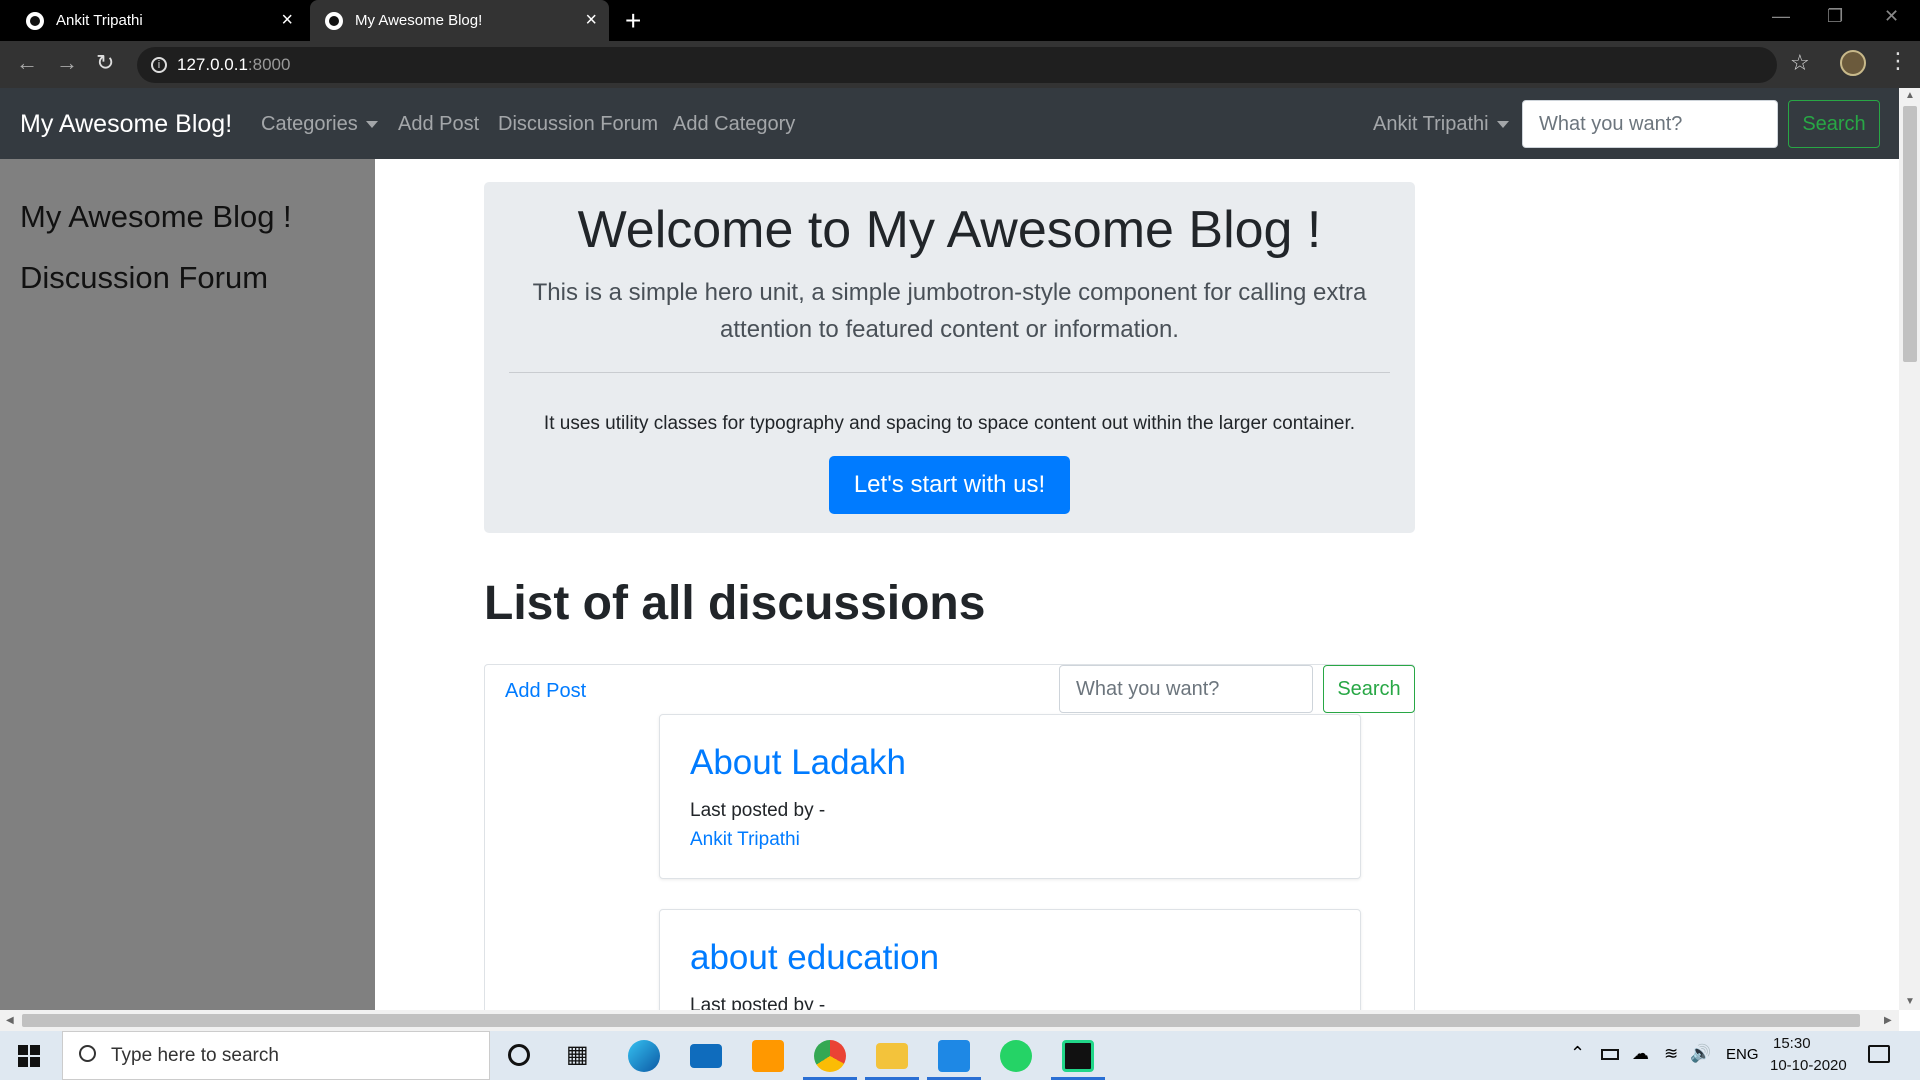 The width and height of the screenshot is (1920, 1080). Describe the element at coordinates (734, 124) in the screenshot. I see `nav-add-category: Add Category` at that location.